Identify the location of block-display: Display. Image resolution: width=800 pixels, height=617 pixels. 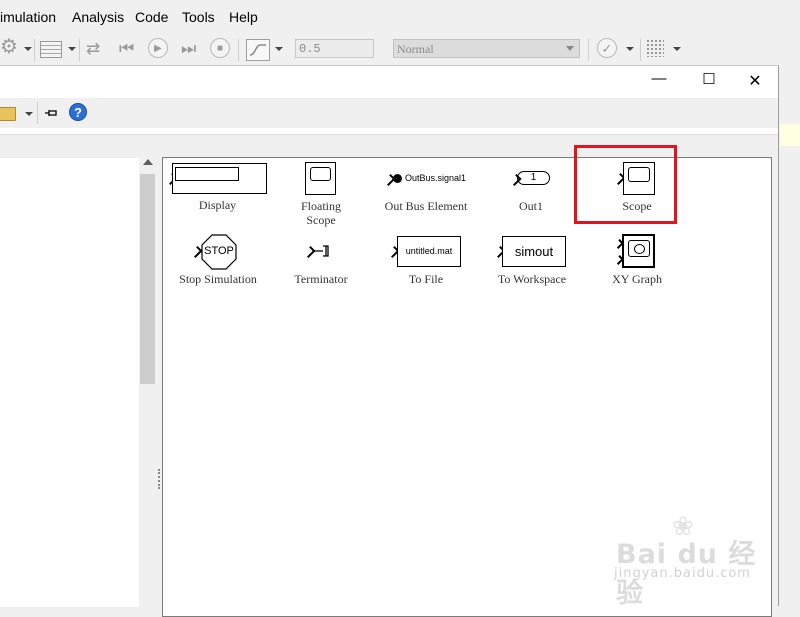
(217, 189).